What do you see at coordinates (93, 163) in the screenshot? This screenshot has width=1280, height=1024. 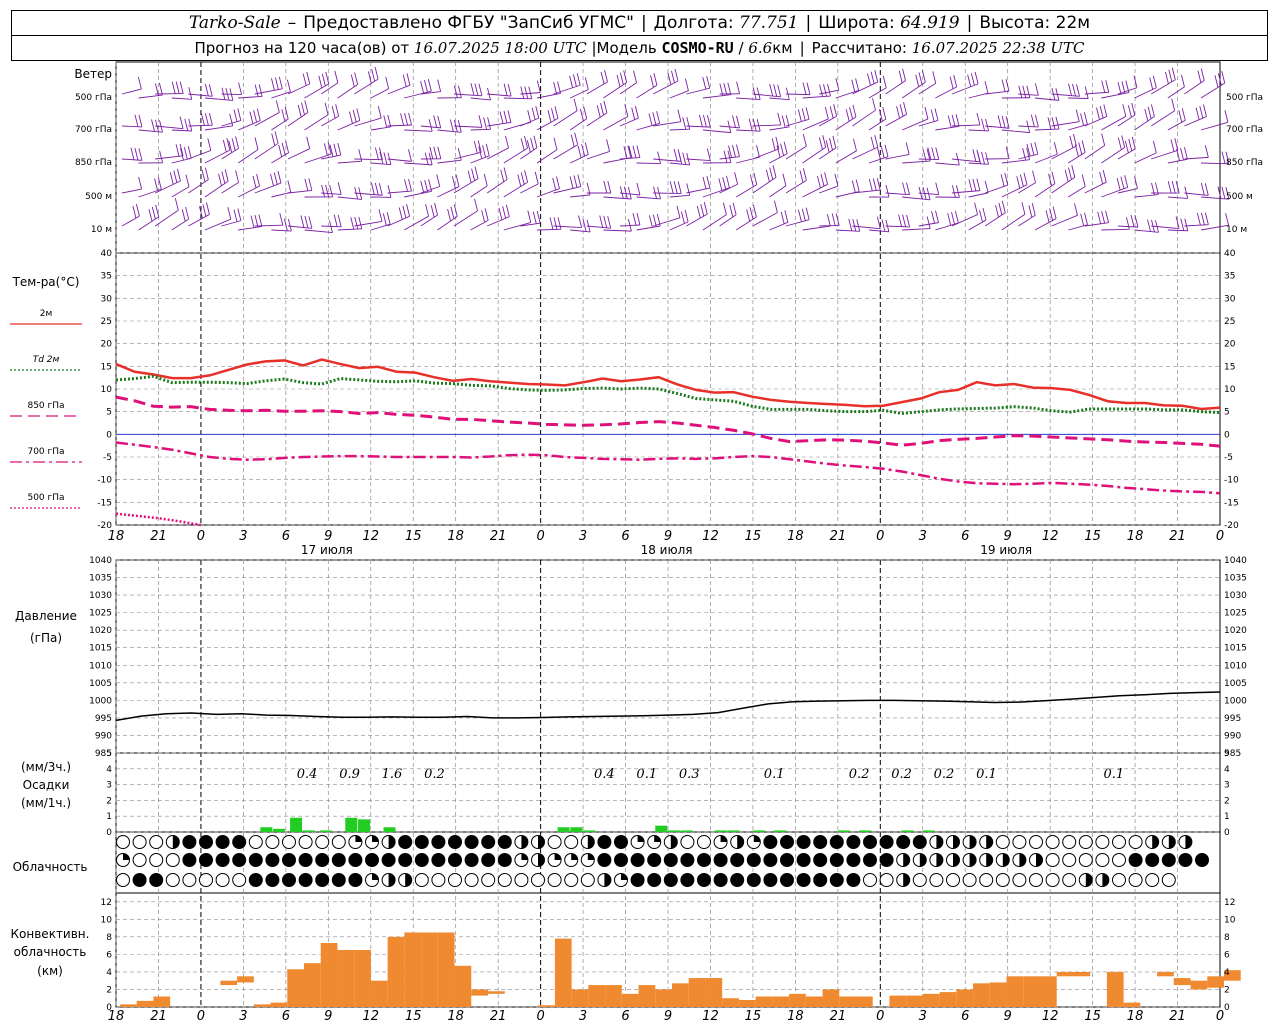 I see `wind-level-left: 850 гПа` at bounding box center [93, 163].